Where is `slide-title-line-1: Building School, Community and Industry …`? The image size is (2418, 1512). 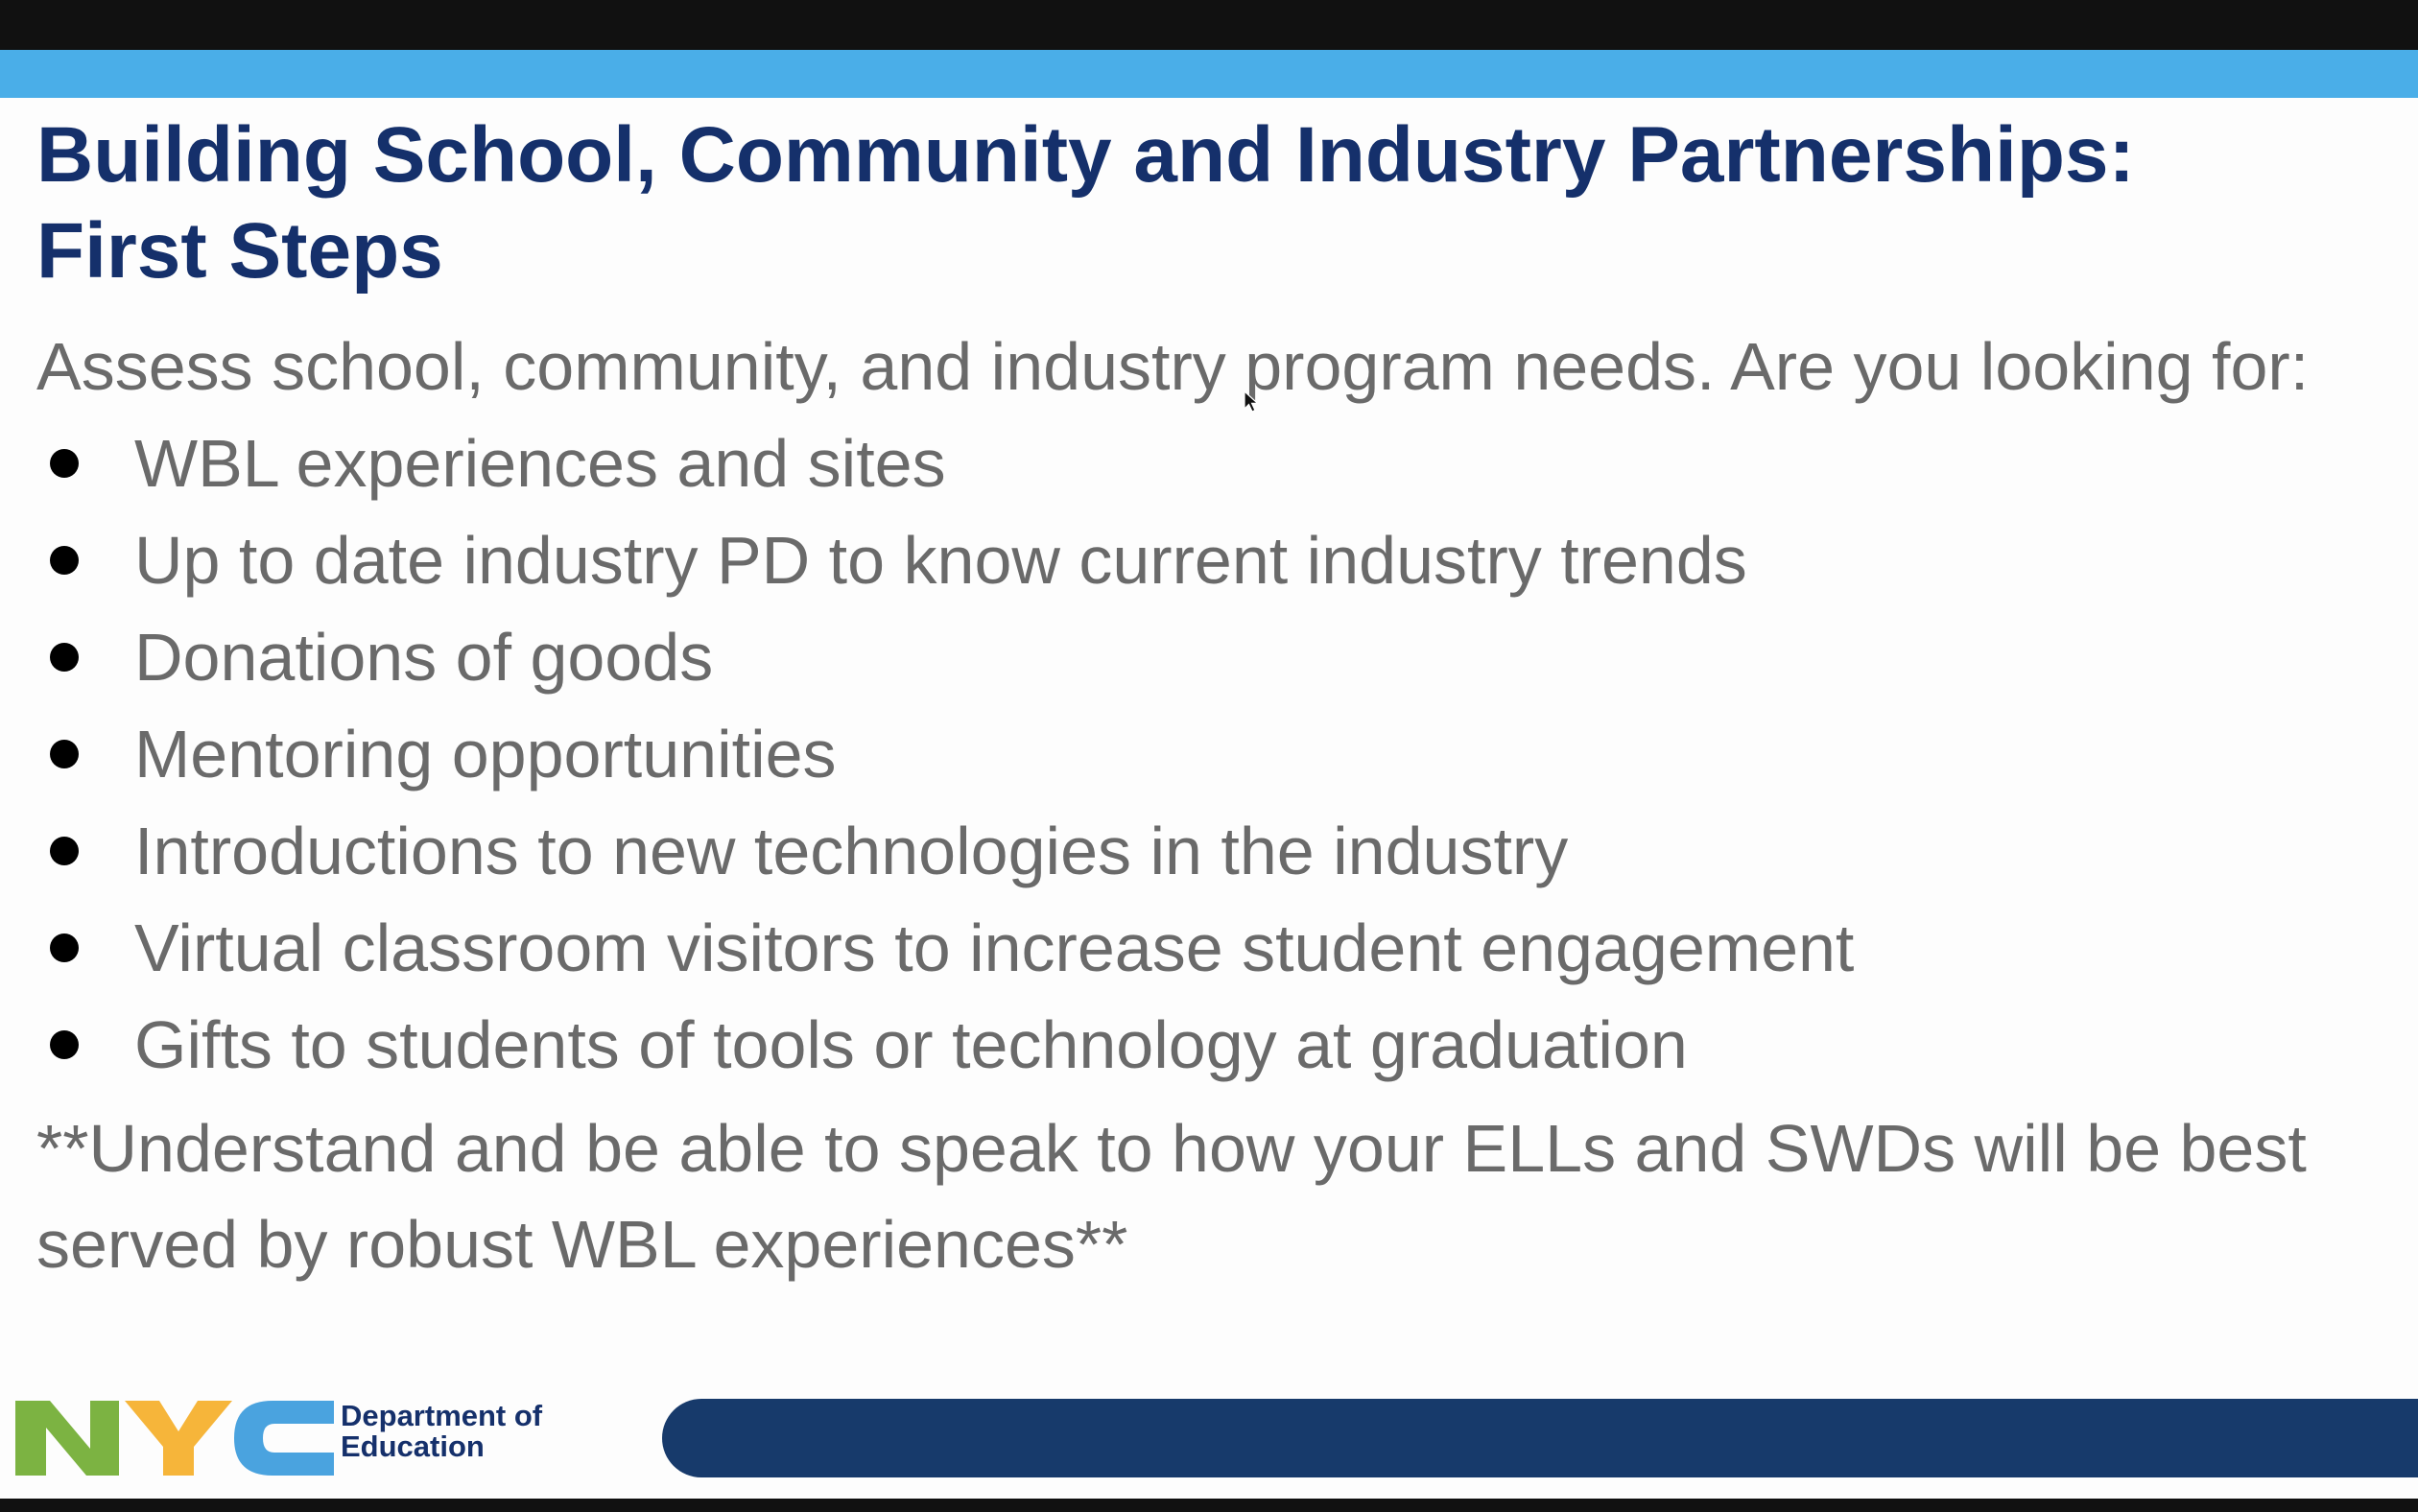
slide-title-line-1: Building School, Community and Industry … is located at coordinates (1085, 155).